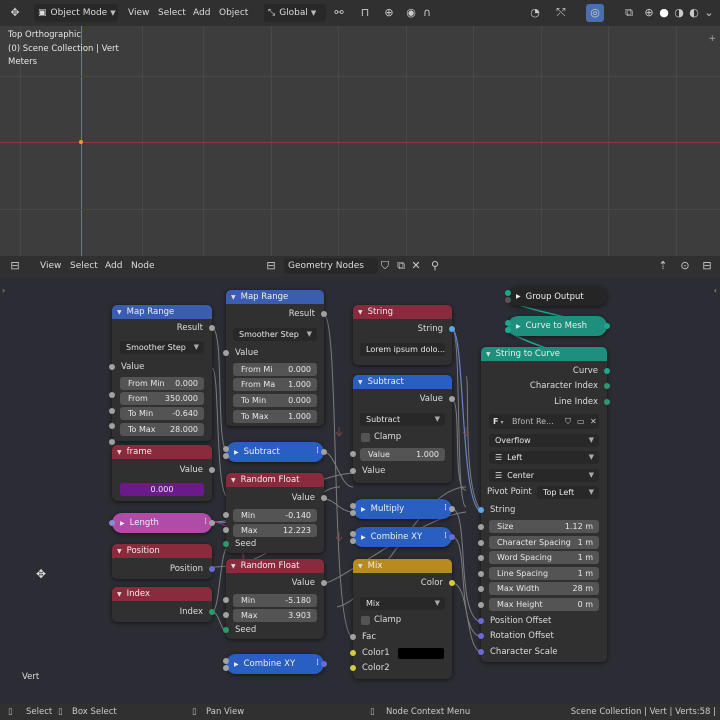 Image resolution: width=720 pixels, height=720 pixels. Describe the element at coordinates (544, 542) in the screenshot. I see `character-spacing-field: Character Spacing 1 m` at that location.